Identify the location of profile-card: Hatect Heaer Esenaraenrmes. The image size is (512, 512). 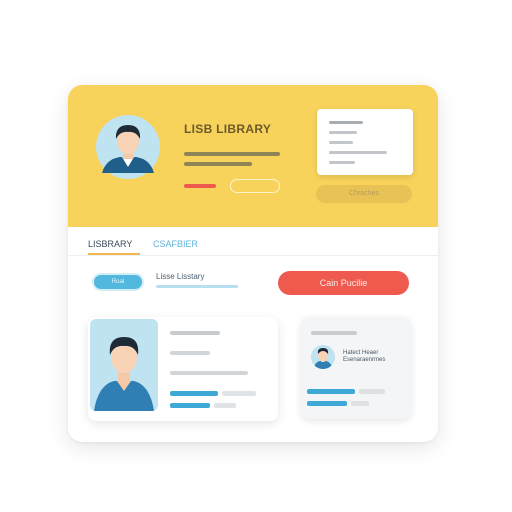
(356, 368).